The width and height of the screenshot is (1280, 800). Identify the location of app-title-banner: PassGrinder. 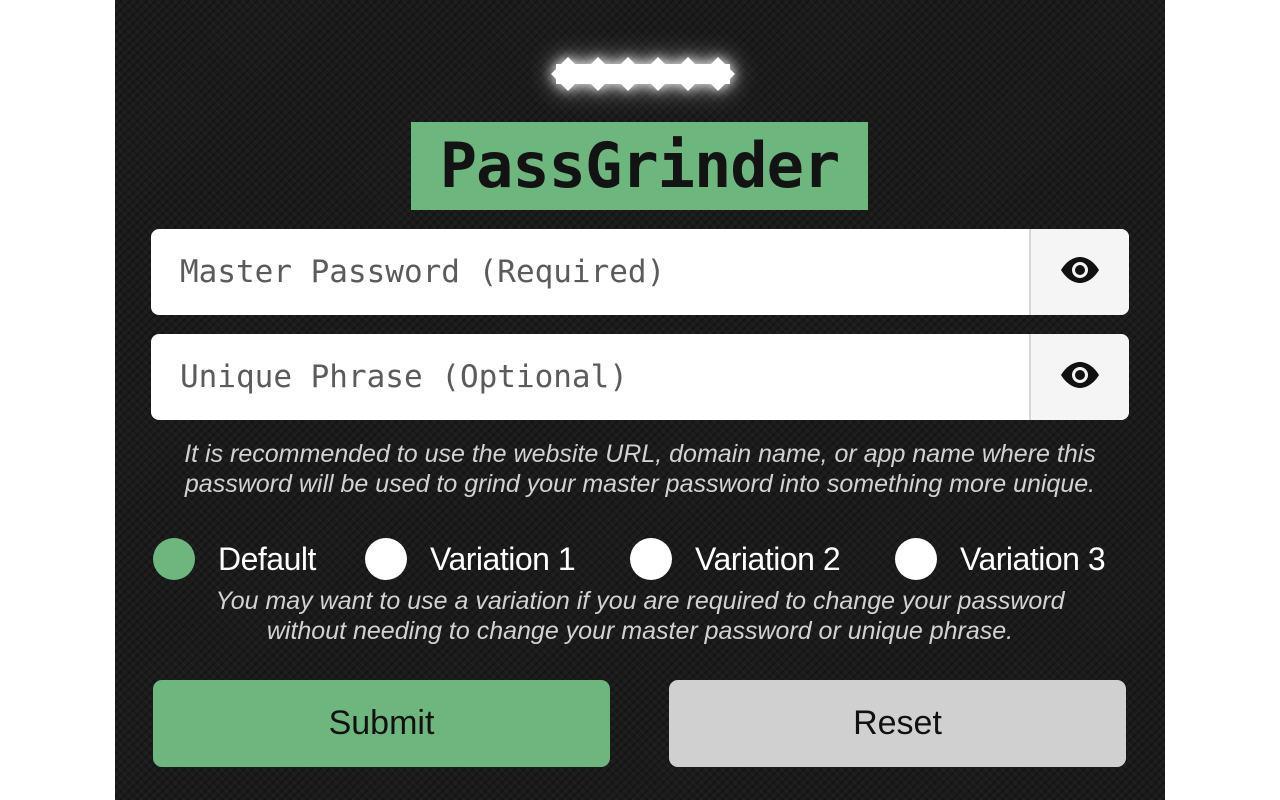
(639, 166).